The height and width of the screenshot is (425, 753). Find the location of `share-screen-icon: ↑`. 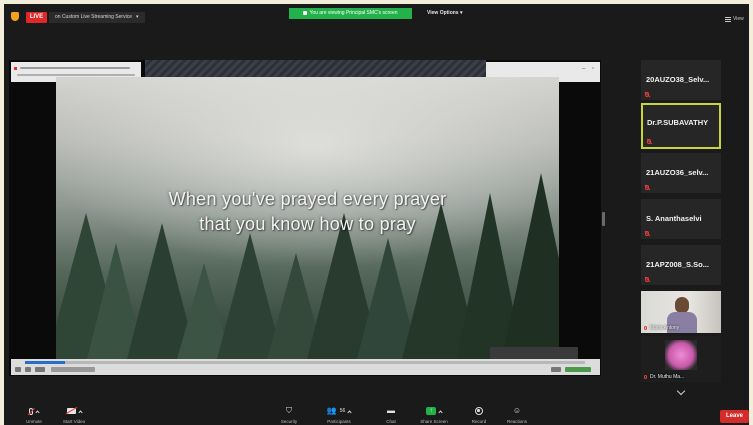

share-screen-icon: ↑ is located at coordinates (431, 411).